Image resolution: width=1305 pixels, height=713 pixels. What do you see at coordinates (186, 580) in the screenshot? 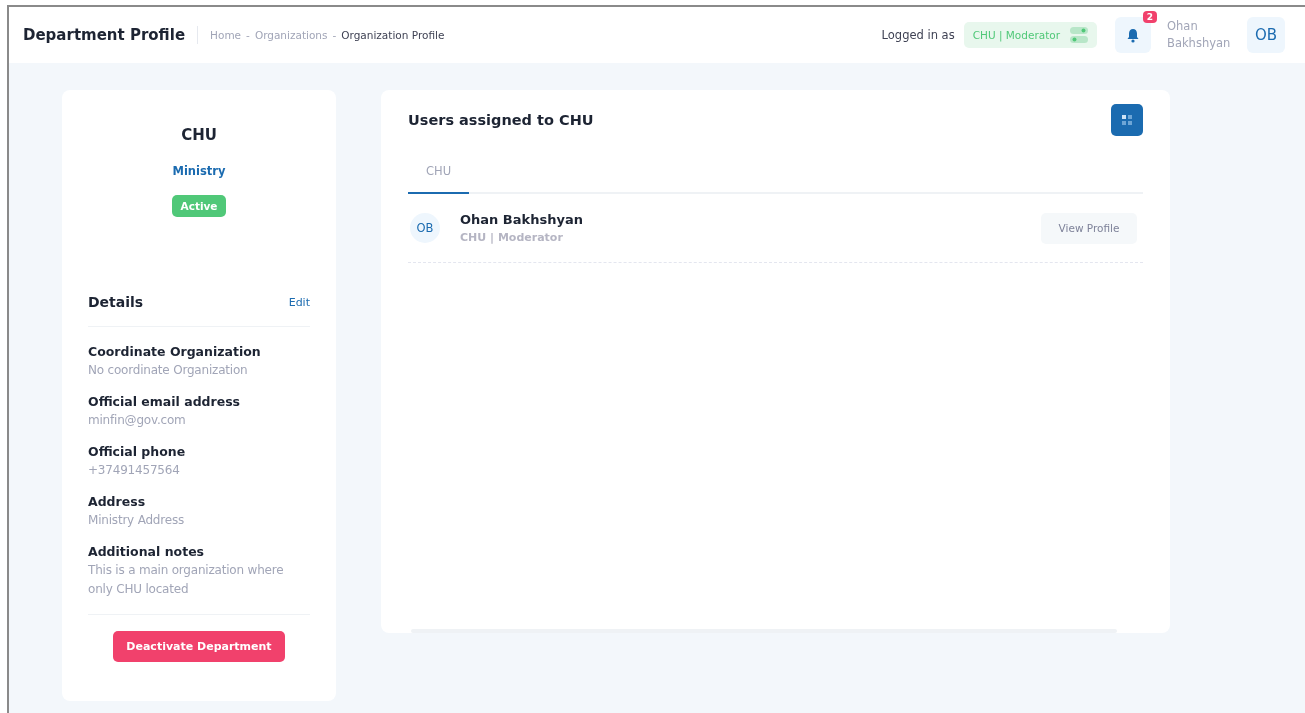
I see `field-value: This is a main organization where only CHU located` at bounding box center [186, 580].